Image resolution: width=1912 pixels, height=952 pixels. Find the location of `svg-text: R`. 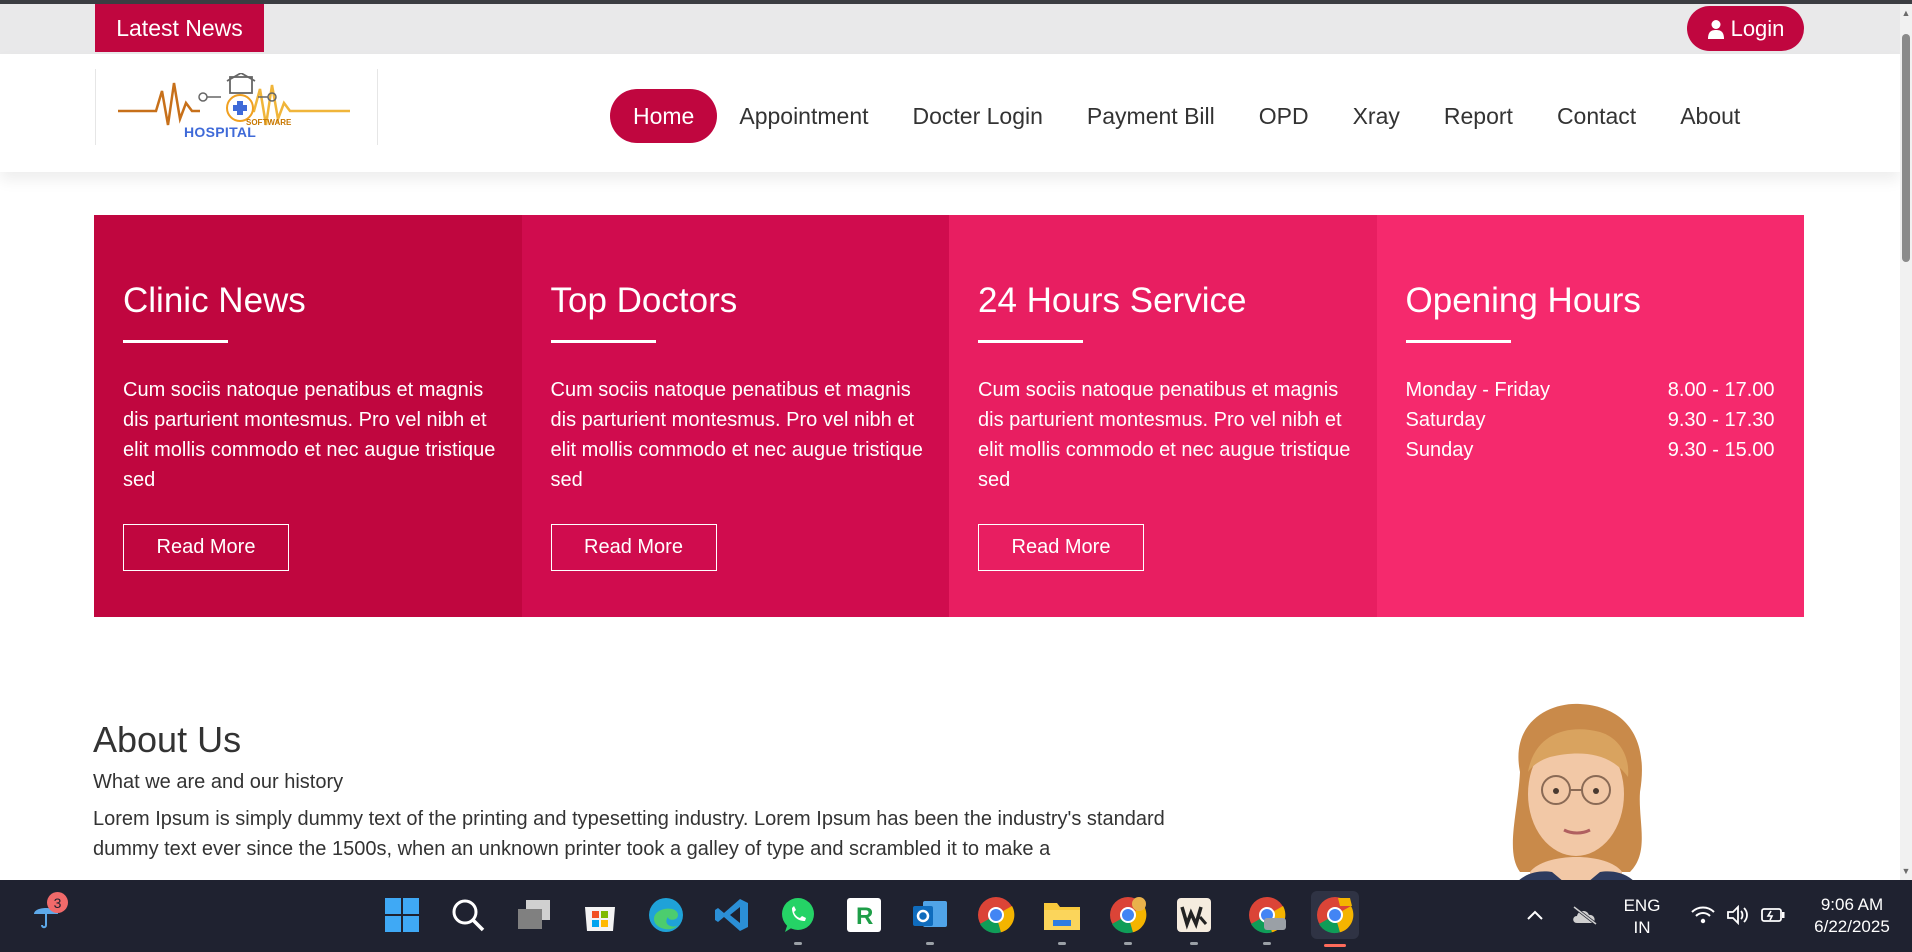

svg-text: R is located at coordinates (864, 916).